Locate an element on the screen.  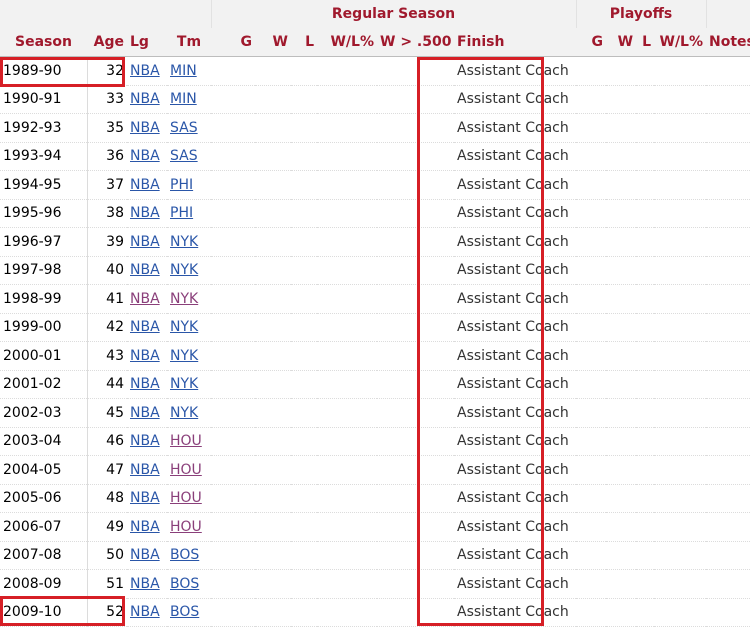
team-cell: BOS is located at coordinates (189, 584).